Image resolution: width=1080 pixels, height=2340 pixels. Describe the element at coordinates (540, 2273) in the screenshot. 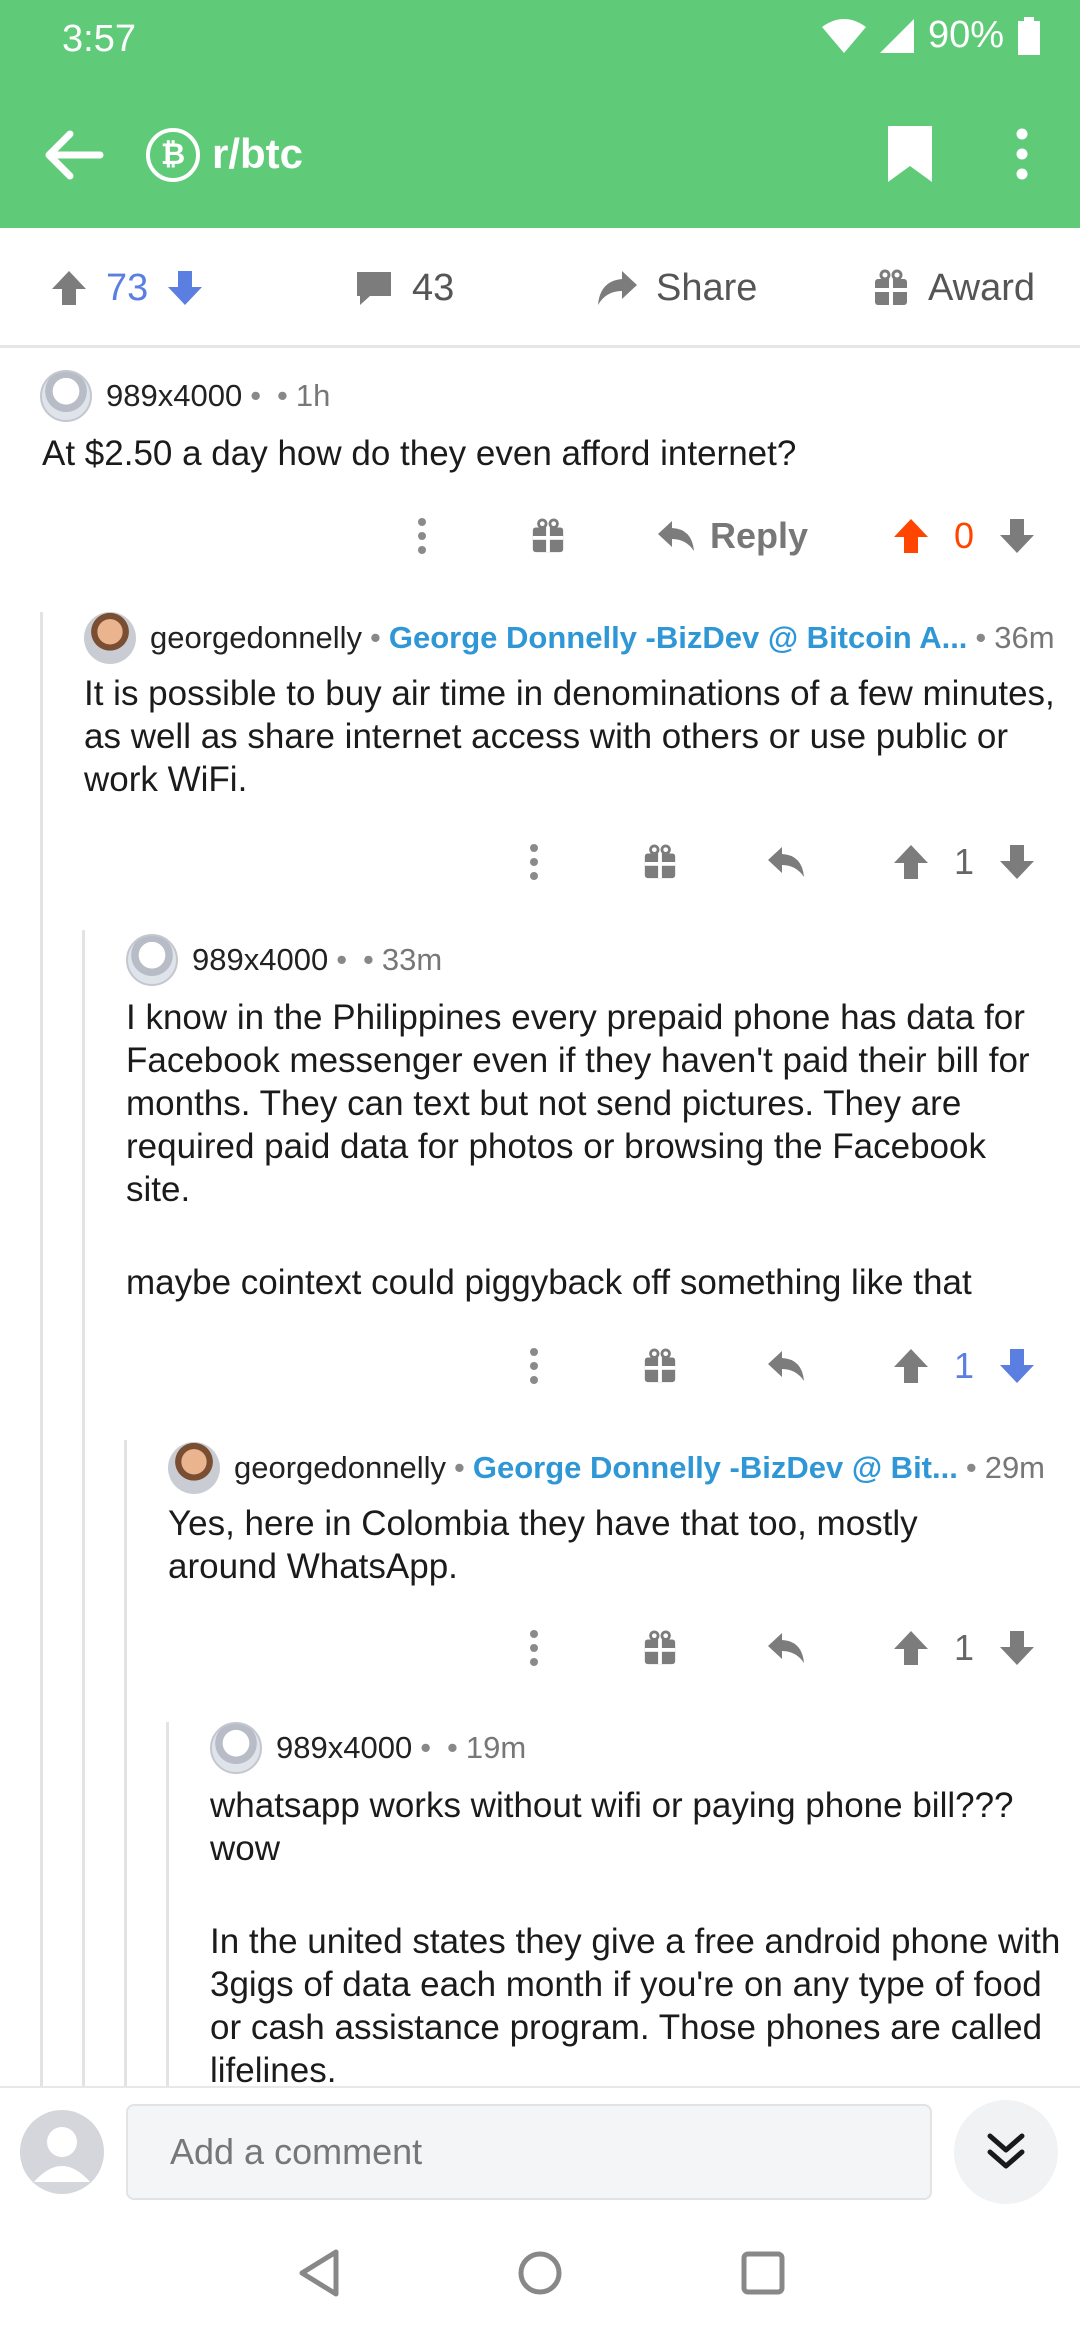

I see `nav-home-icon` at that location.